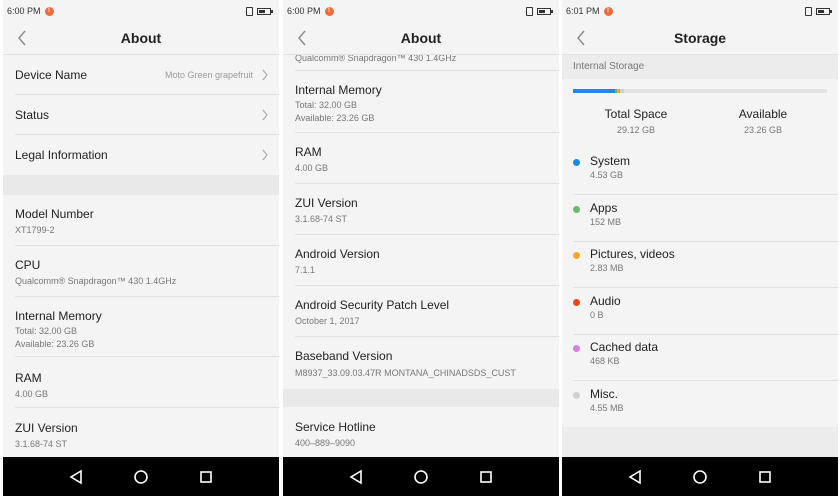 This screenshot has width=840, height=496. What do you see at coordinates (624, 347) in the screenshot?
I see `category-label: Cached data` at bounding box center [624, 347].